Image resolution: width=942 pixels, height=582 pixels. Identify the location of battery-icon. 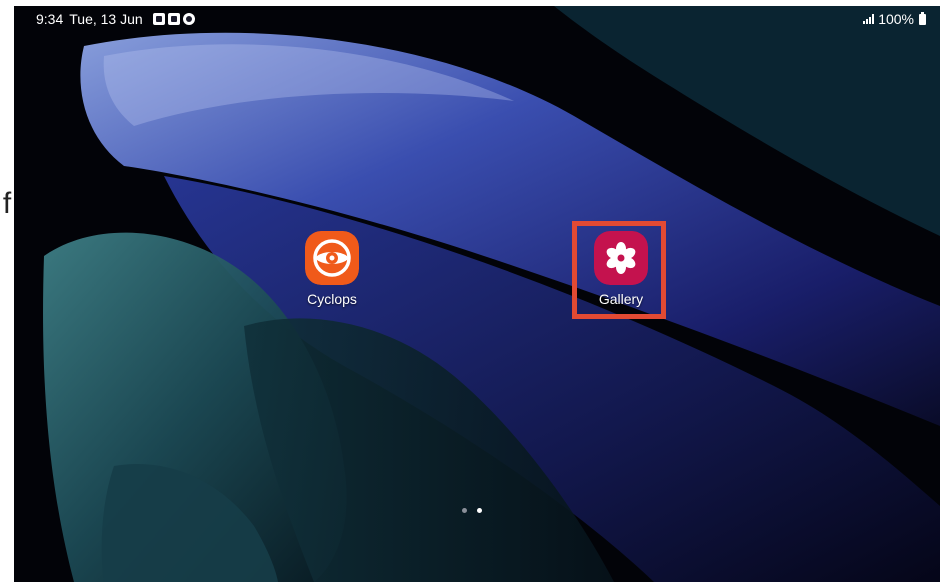
(922, 18).